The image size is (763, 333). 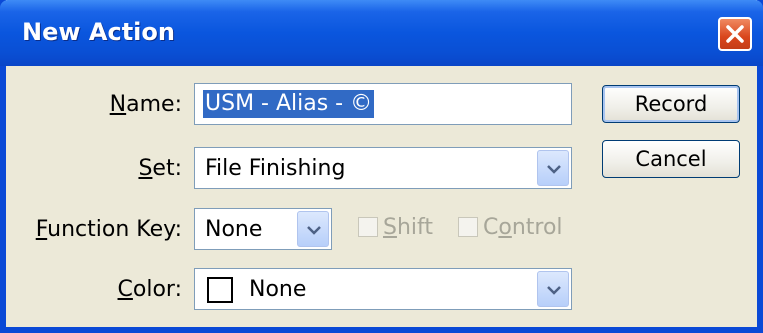 I want to click on set-dropdown-button, so click(x=553, y=168).